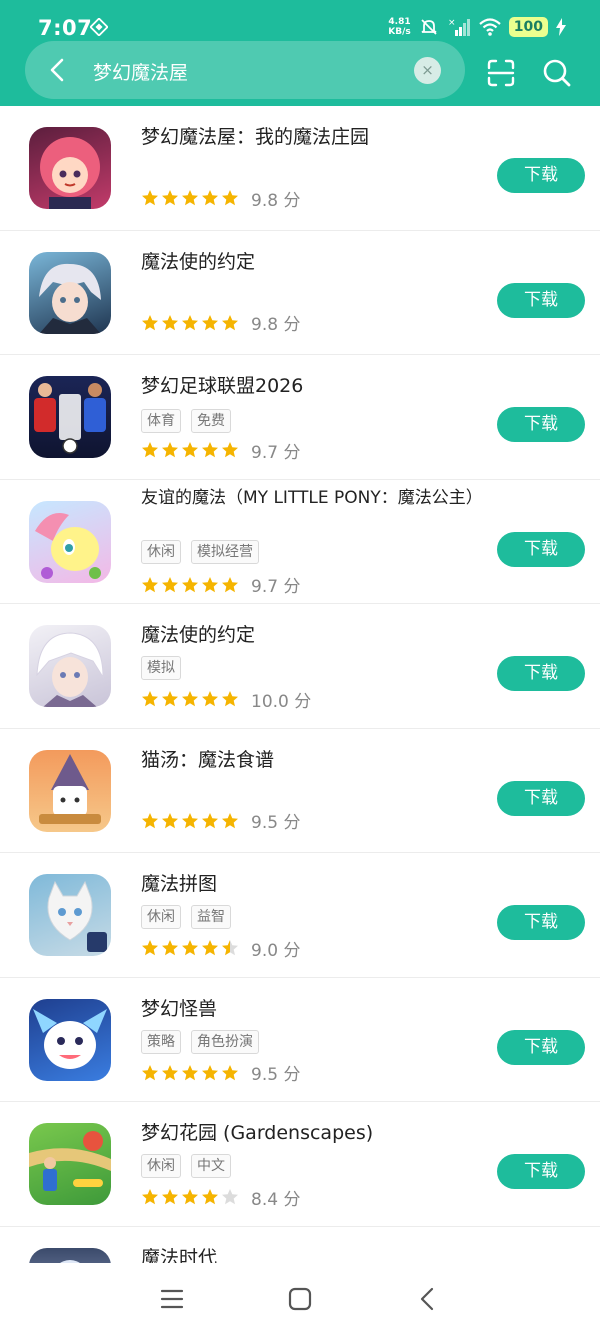  What do you see at coordinates (308, 884) in the screenshot?
I see `app-name: 魔法拼图` at bounding box center [308, 884].